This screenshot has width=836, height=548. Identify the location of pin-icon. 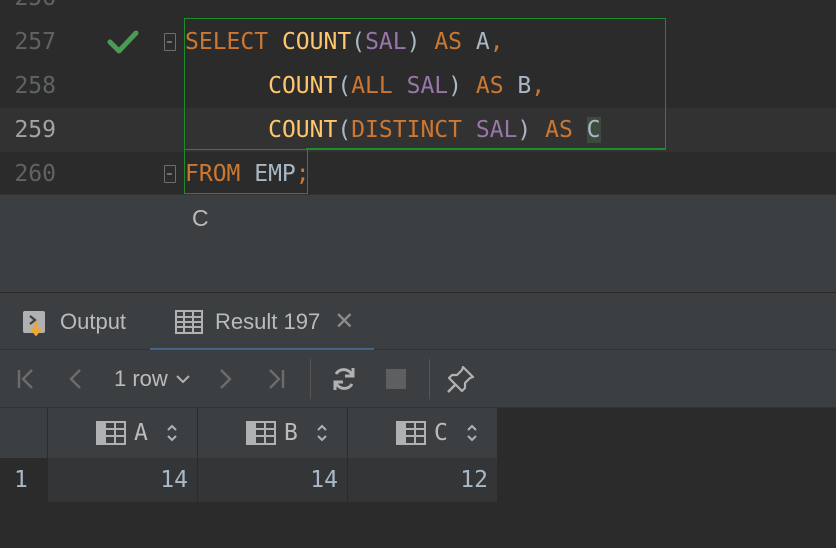
(461, 379).